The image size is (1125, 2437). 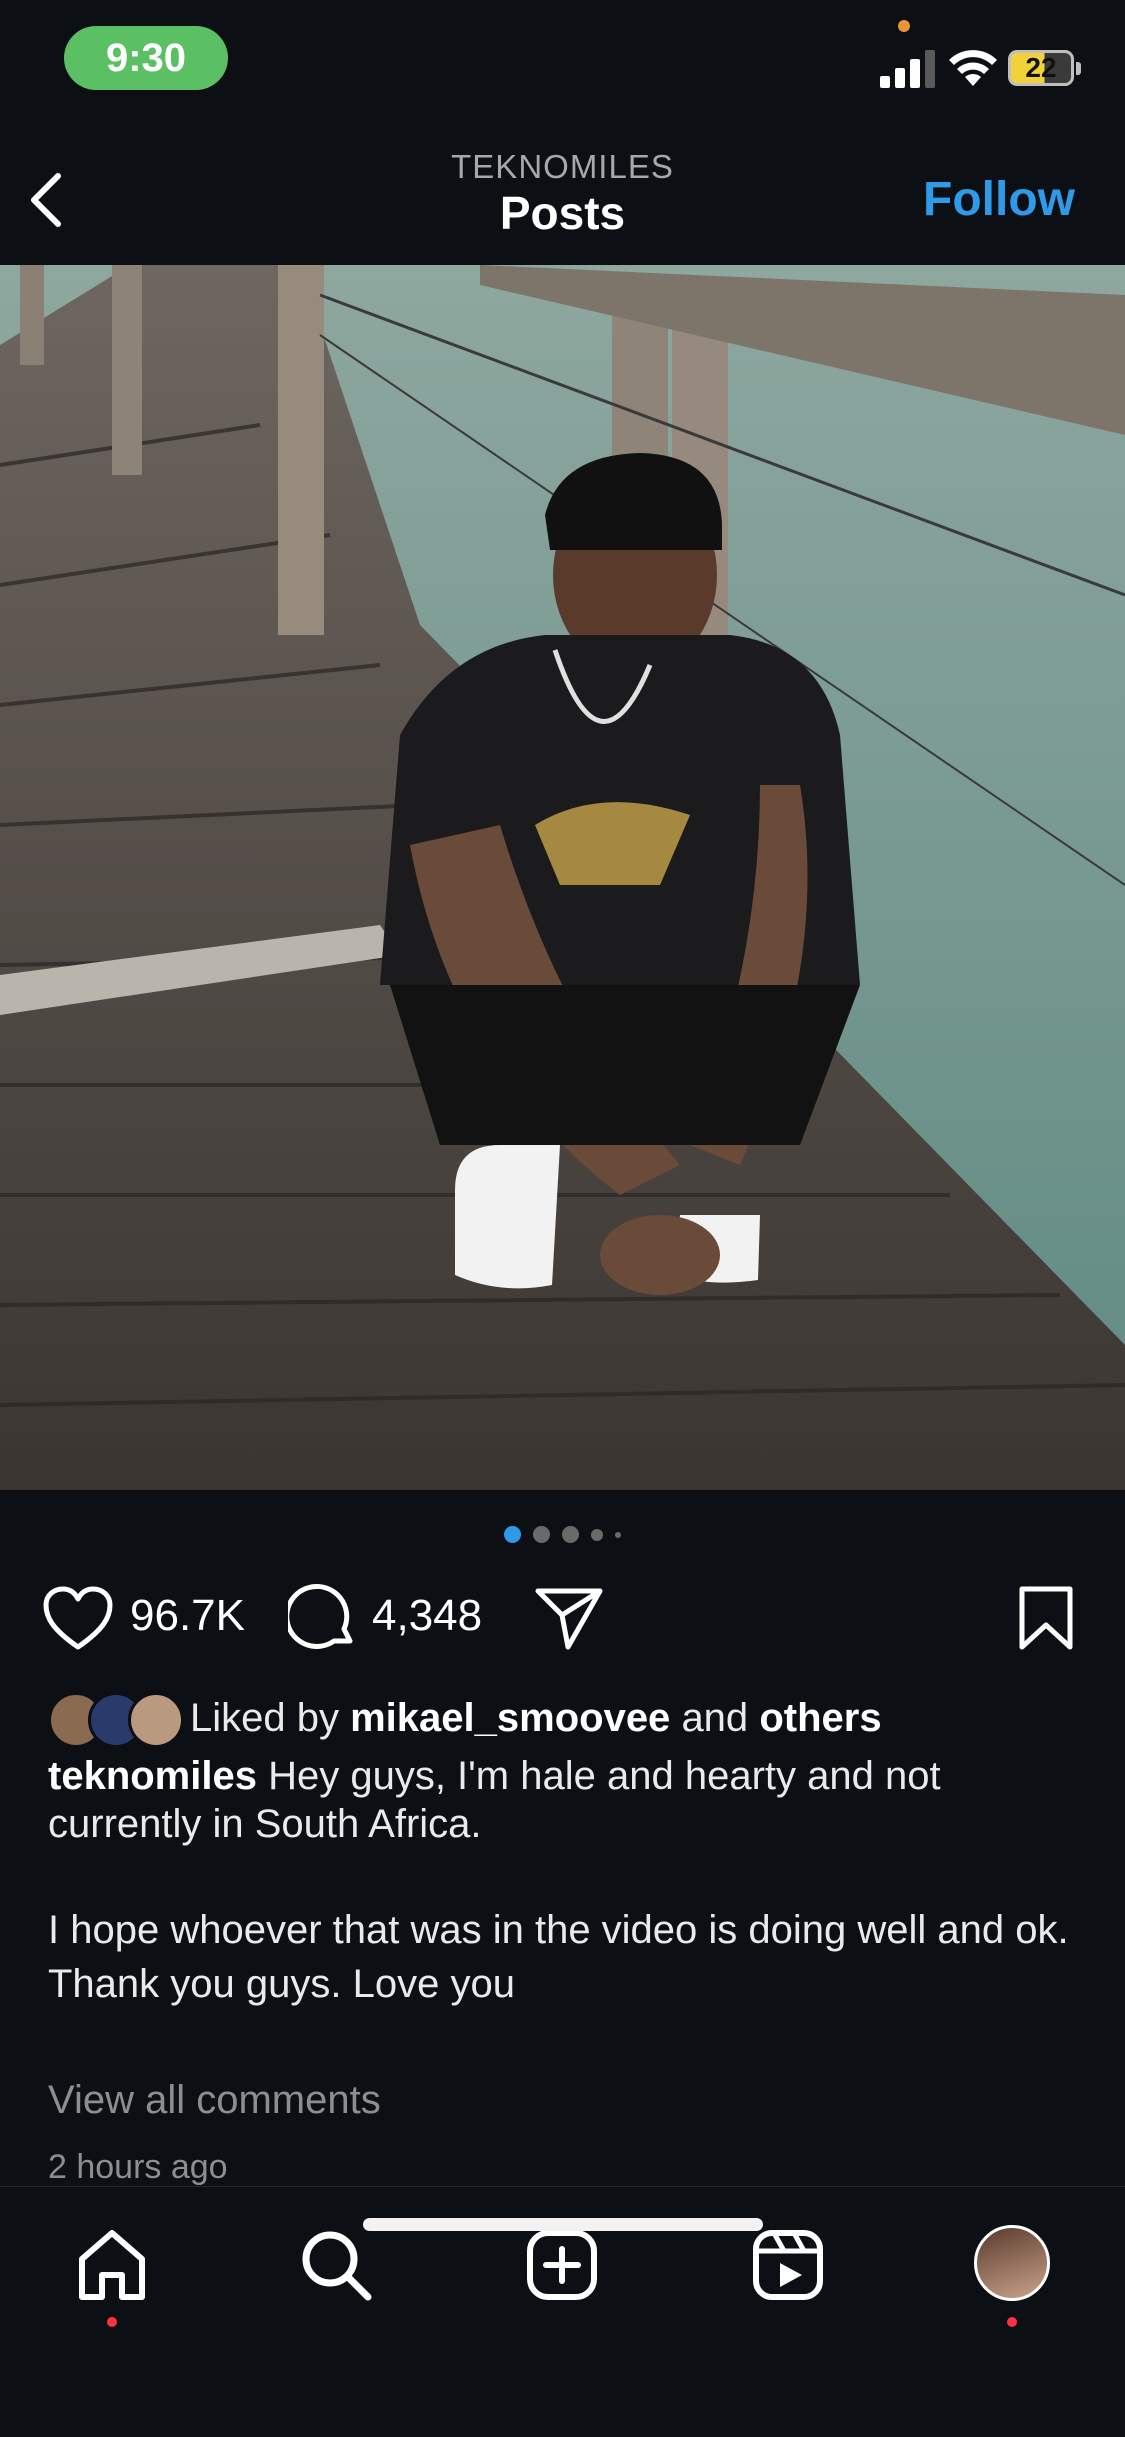 What do you see at coordinates (715, 1717) in the screenshot?
I see `liked-by-connector: and` at bounding box center [715, 1717].